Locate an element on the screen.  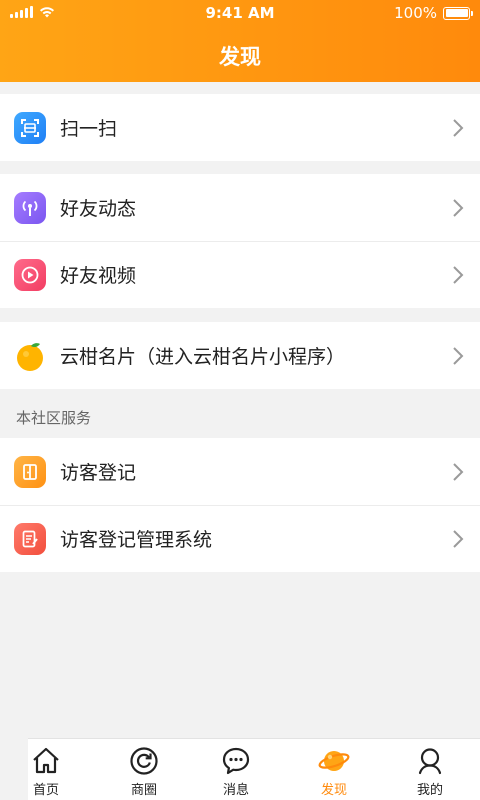
visitor-admin-label: 访客登记管理系统 is located at coordinates (136, 540).